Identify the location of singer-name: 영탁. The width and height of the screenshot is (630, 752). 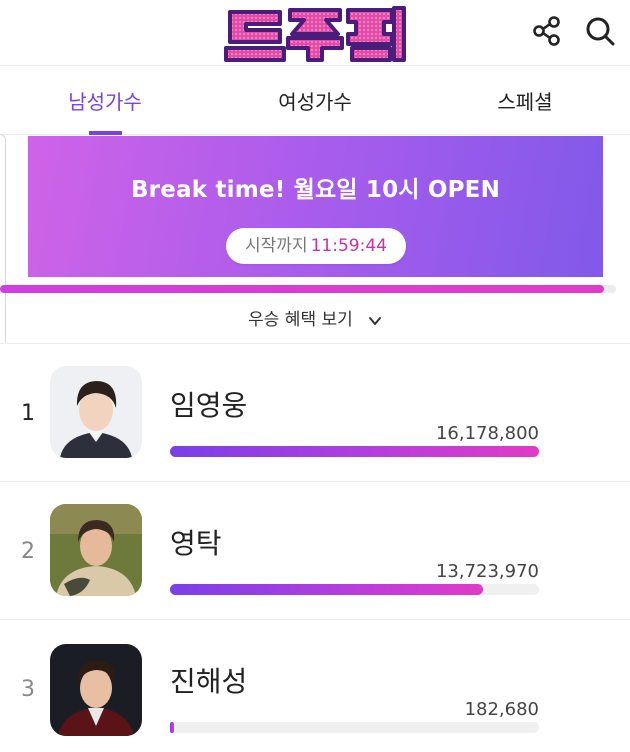
(196, 543).